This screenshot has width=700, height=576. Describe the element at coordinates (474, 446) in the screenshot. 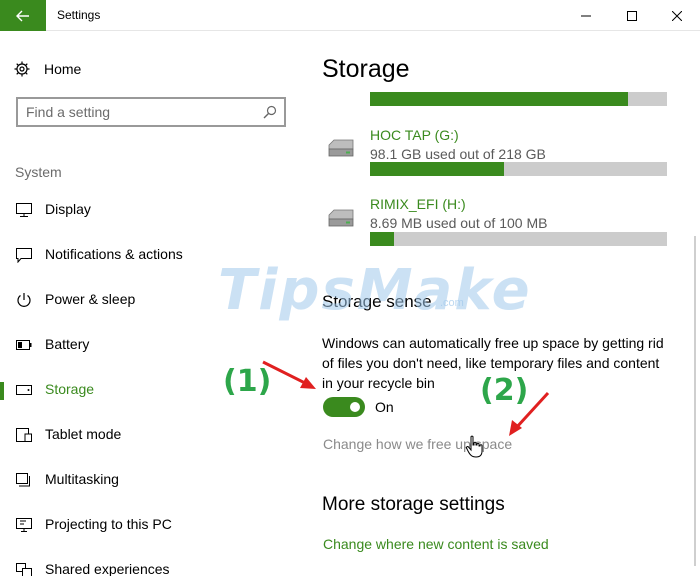

I see `hand-cursor-icon` at that location.